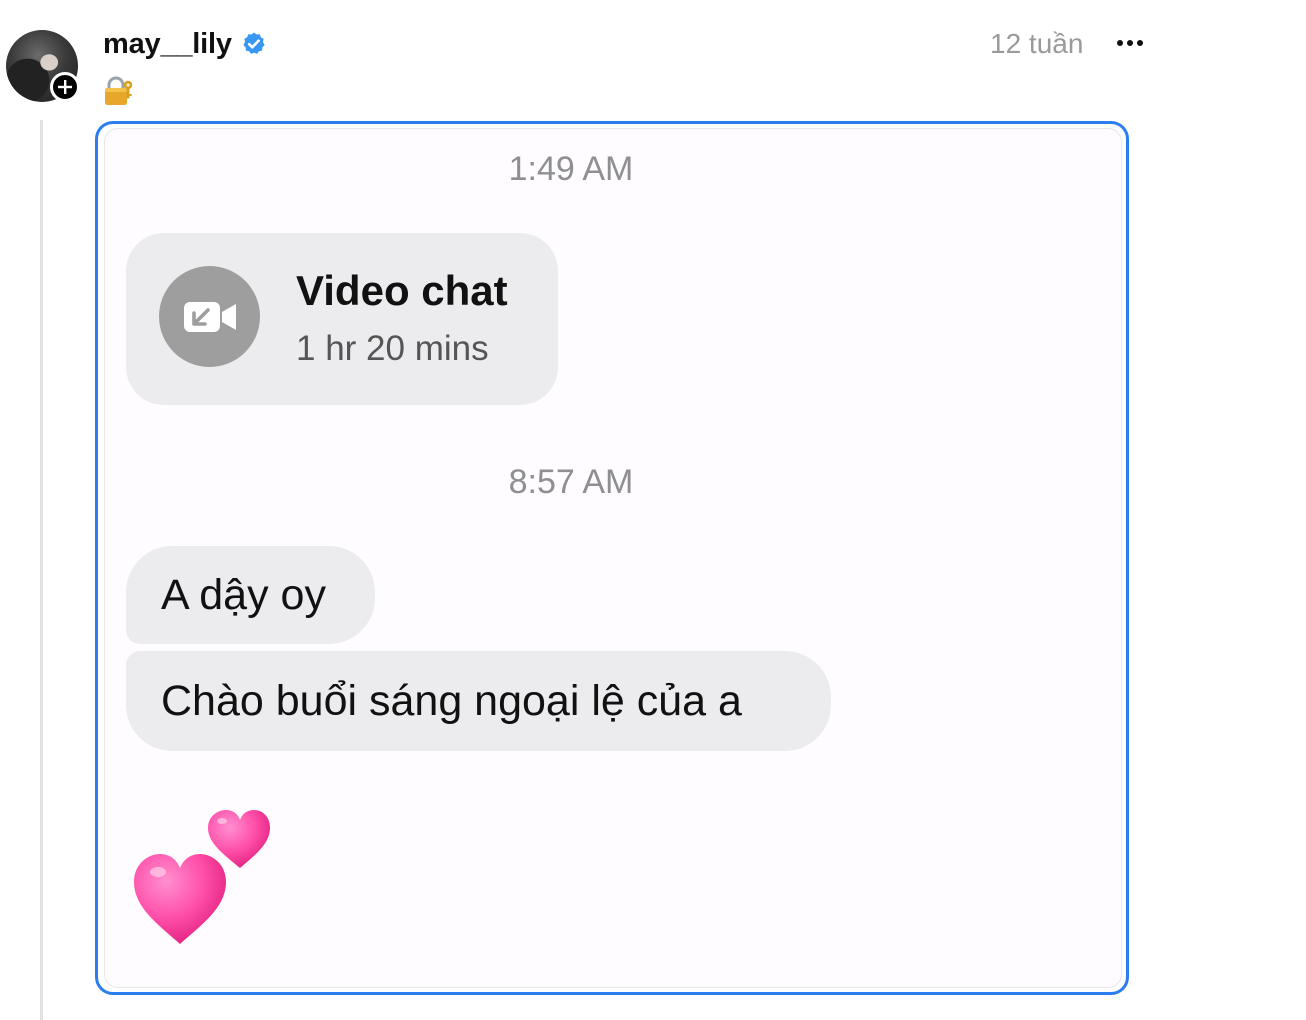 This screenshot has width=1306, height=1020. What do you see at coordinates (1037, 43) in the screenshot?
I see `post-timestamp: 12 tuần` at bounding box center [1037, 43].